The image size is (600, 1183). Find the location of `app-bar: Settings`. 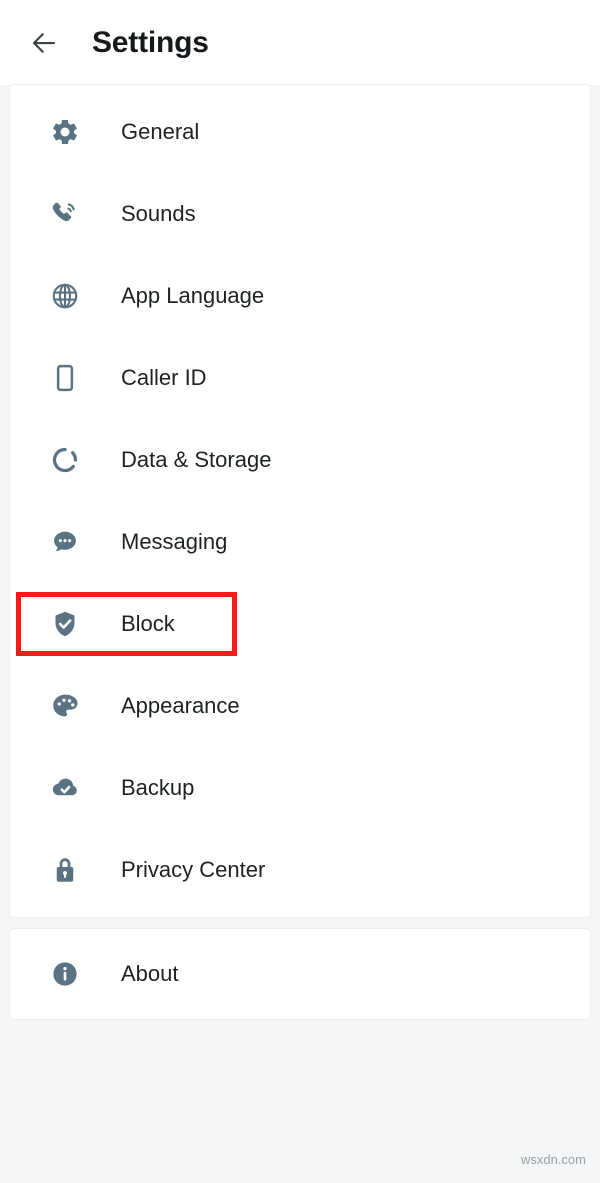

app-bar: Settings is located at coordinates (300, 42).